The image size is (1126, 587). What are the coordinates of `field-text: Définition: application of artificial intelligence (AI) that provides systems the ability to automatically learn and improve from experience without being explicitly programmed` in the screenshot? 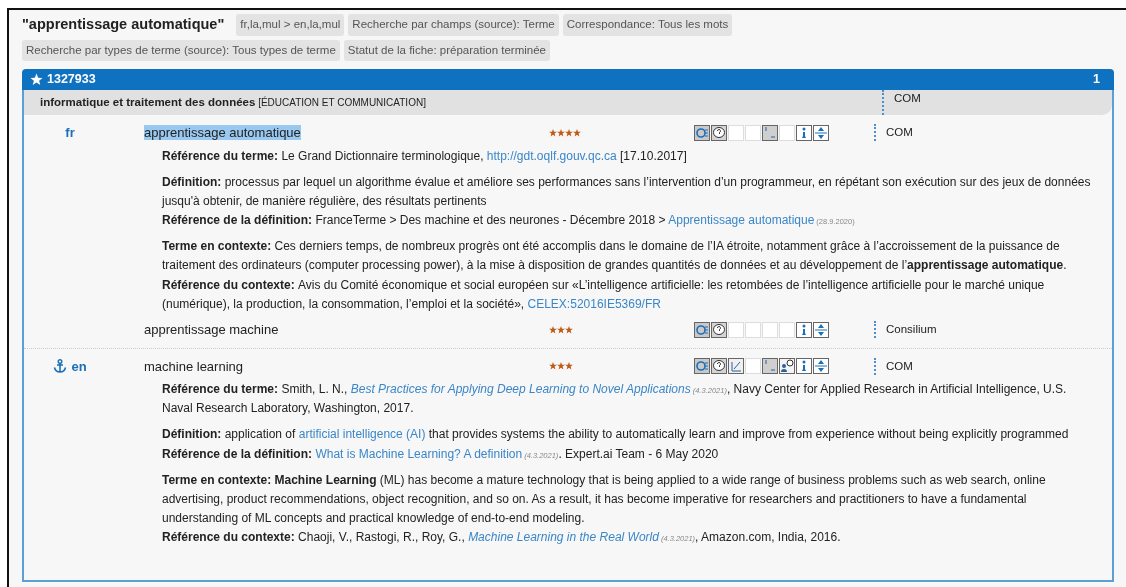 It's located at (616, 435).